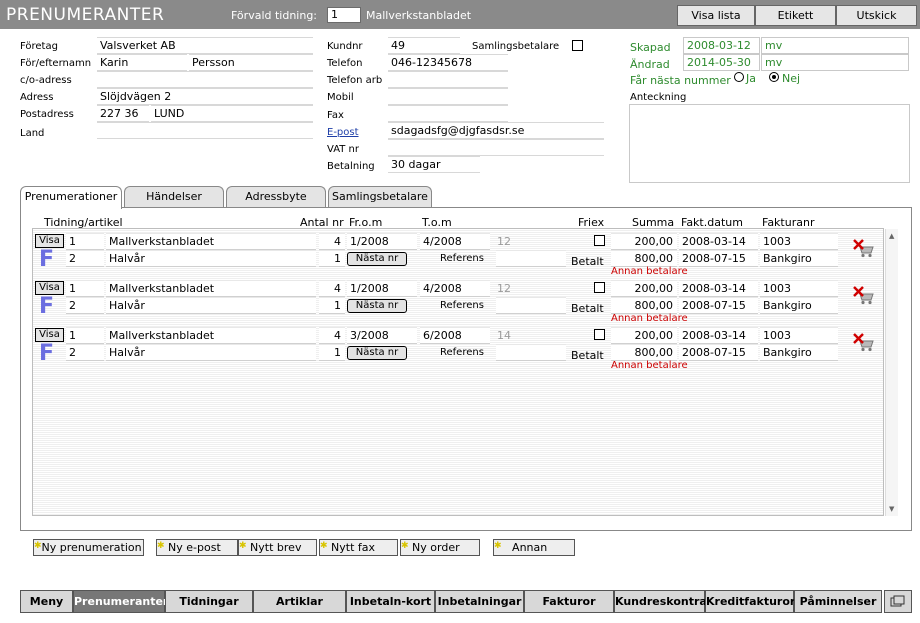 The width and height of the screenshot is (920, 623). I want to click on tab-handelser: Händelser, so click(174, 196).